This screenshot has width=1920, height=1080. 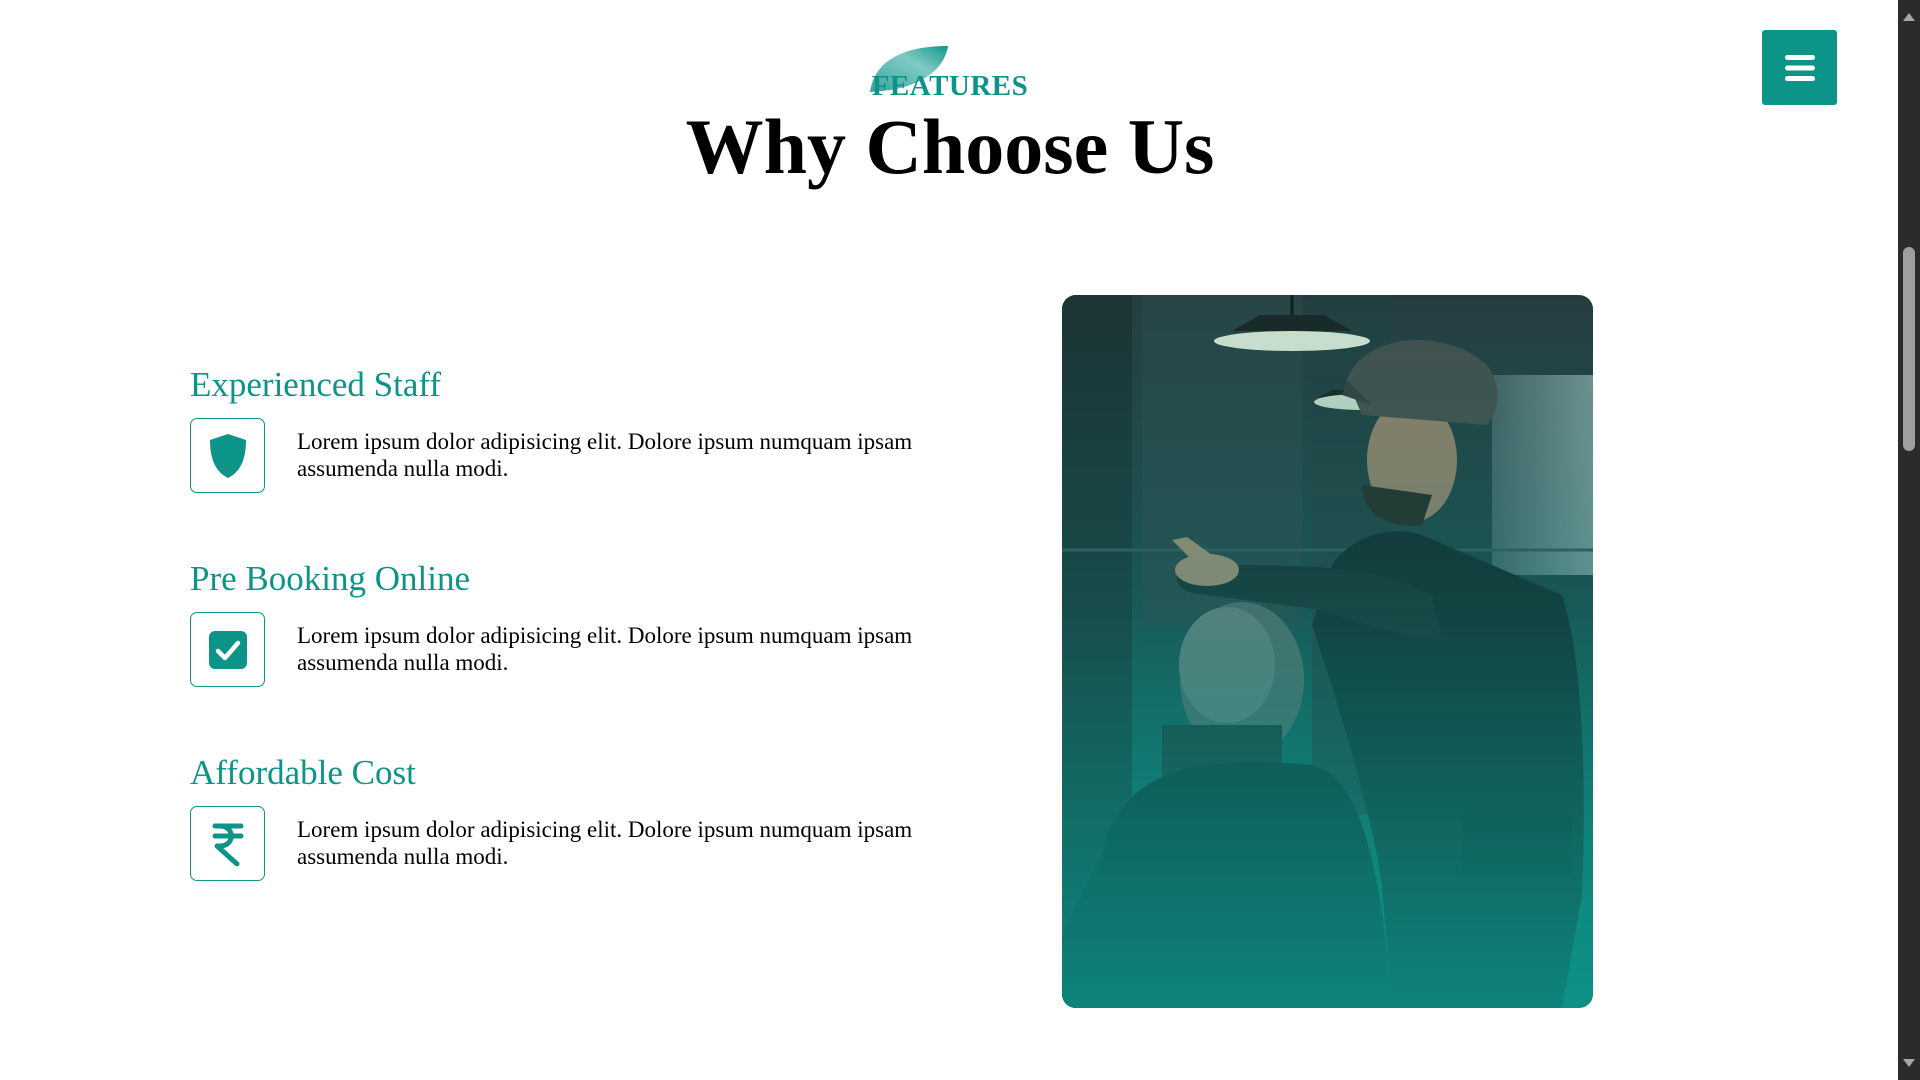 I want to click on feature-title: Affordable Cost, so click(x=303, y=772).